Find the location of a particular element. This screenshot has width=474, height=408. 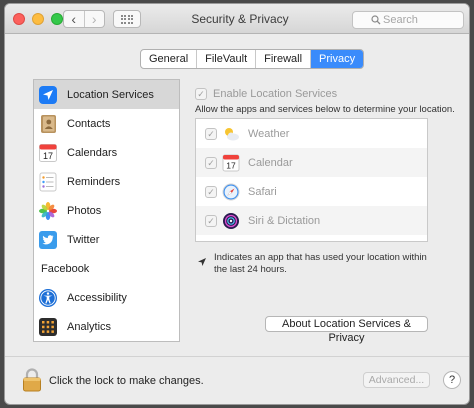

tab-filevault: FileVault is located at coordinates (227, 59).